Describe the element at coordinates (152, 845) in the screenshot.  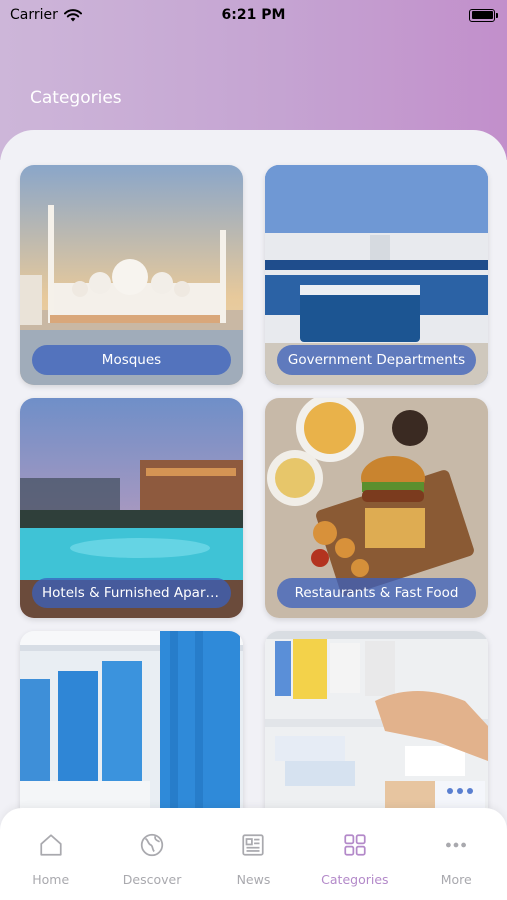
I see `globe-icon` at that location.